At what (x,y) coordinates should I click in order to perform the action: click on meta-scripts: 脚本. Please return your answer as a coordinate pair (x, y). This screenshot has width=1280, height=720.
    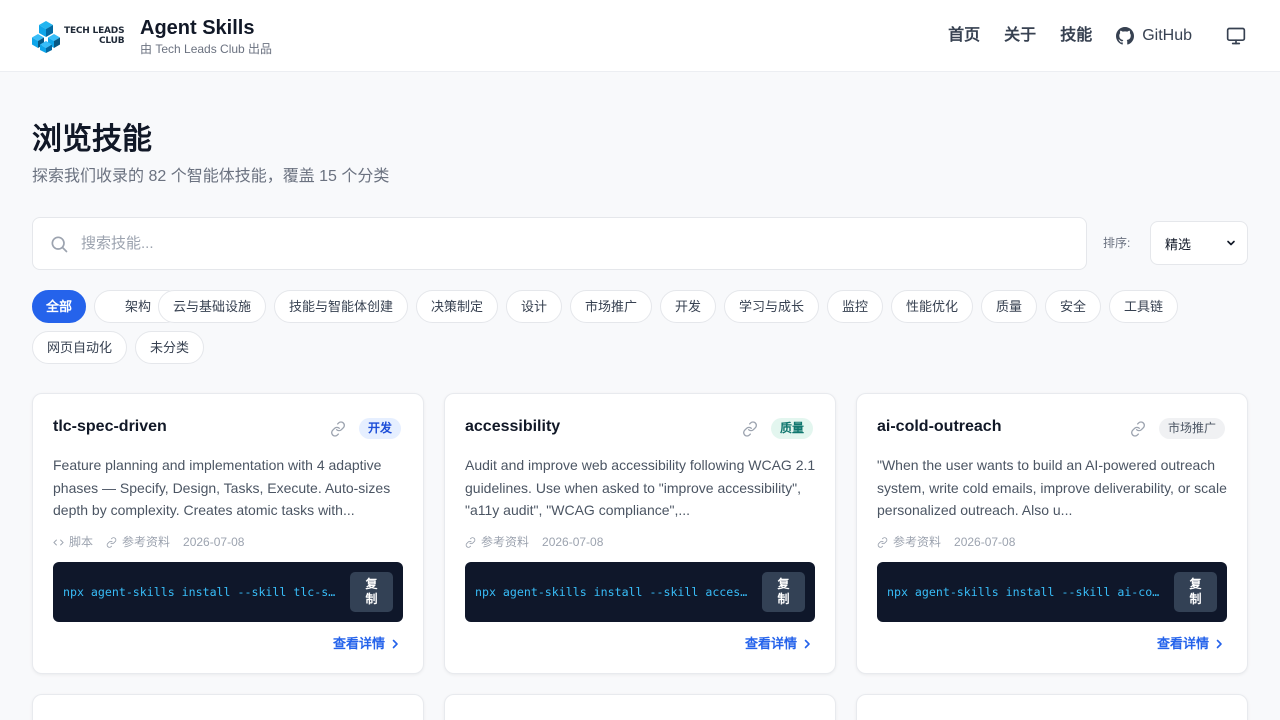
    Looking at the image, I should click on (73, 542).